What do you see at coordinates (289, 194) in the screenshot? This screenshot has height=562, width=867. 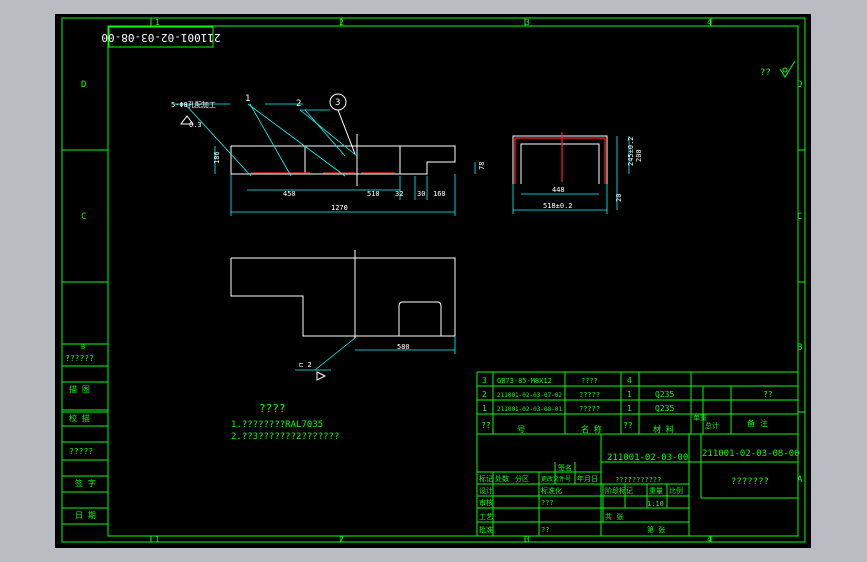 I see `dim-450: 450` at bounding box center [289, 194].